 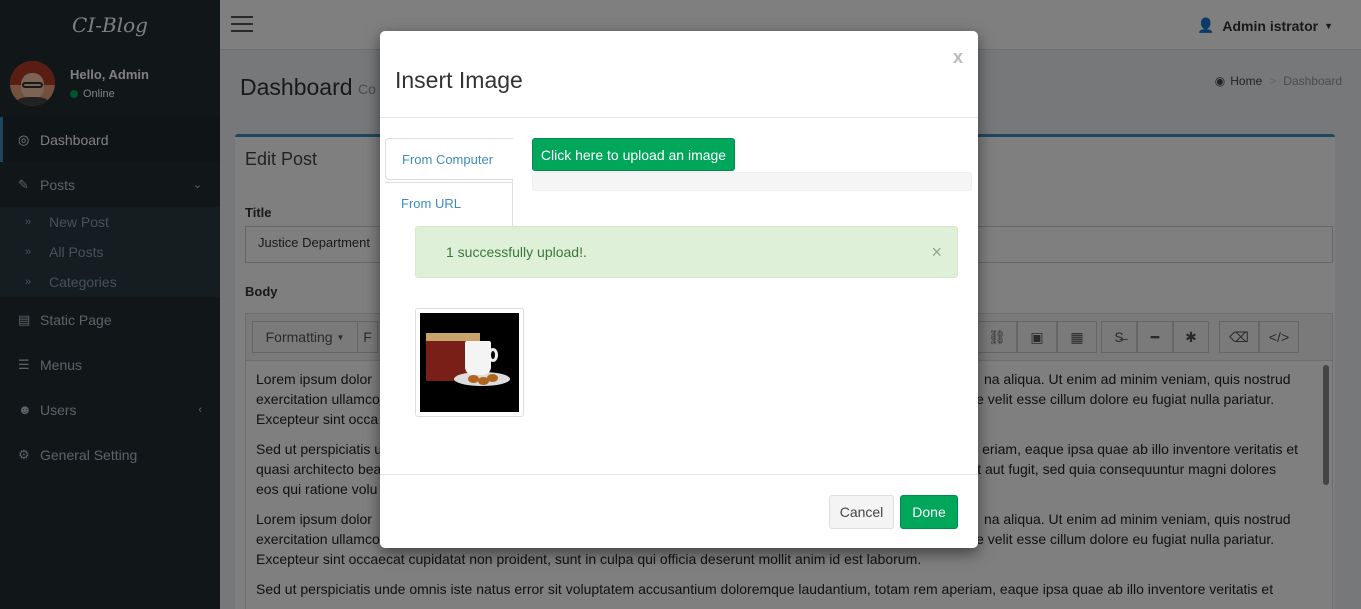 I want to click on alert-message: 1 successfully upload!., so click(x=516, y=252).